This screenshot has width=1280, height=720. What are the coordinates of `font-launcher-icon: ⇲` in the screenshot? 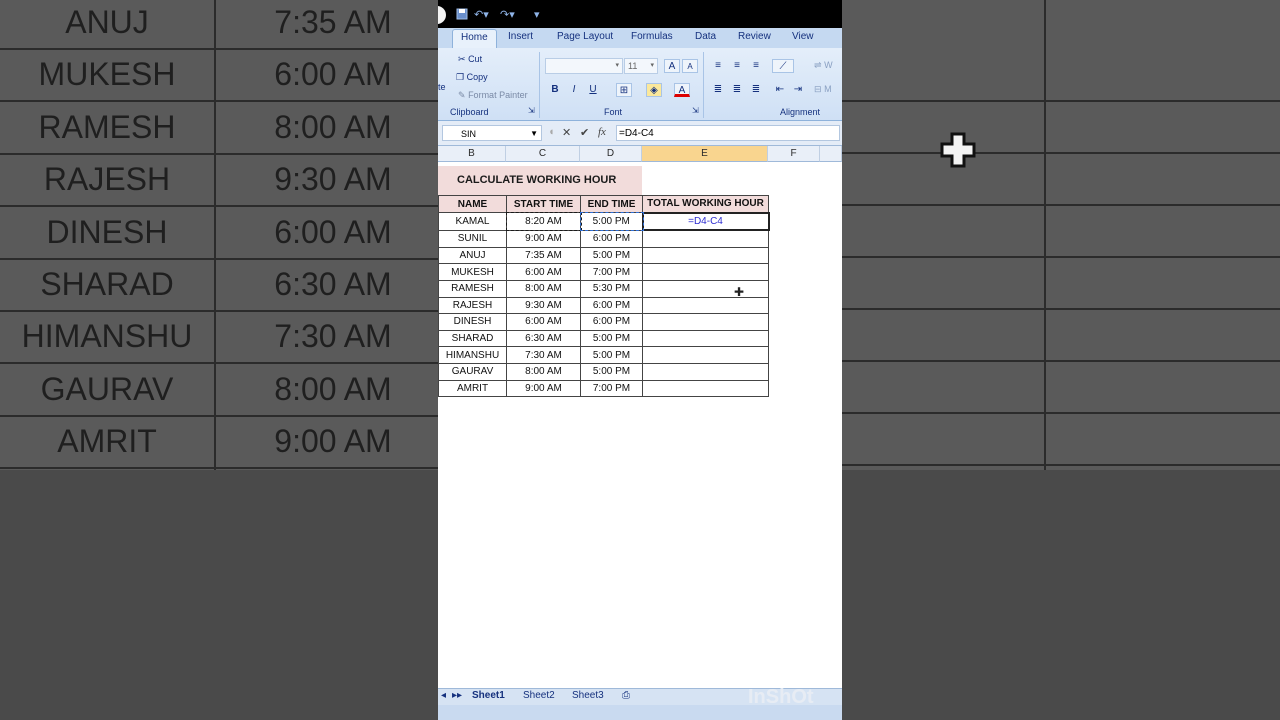 It's located at (695, 110).